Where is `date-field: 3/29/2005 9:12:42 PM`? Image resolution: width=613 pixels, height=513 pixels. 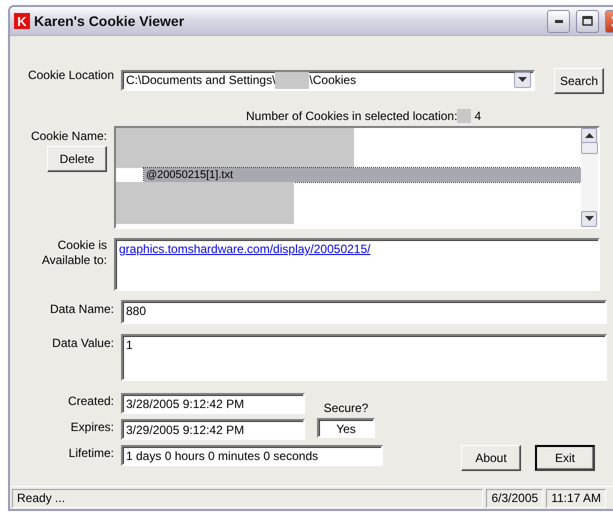
date-field: 3/29/2005 9:12:42 PM is located at coordinates (213, 429).